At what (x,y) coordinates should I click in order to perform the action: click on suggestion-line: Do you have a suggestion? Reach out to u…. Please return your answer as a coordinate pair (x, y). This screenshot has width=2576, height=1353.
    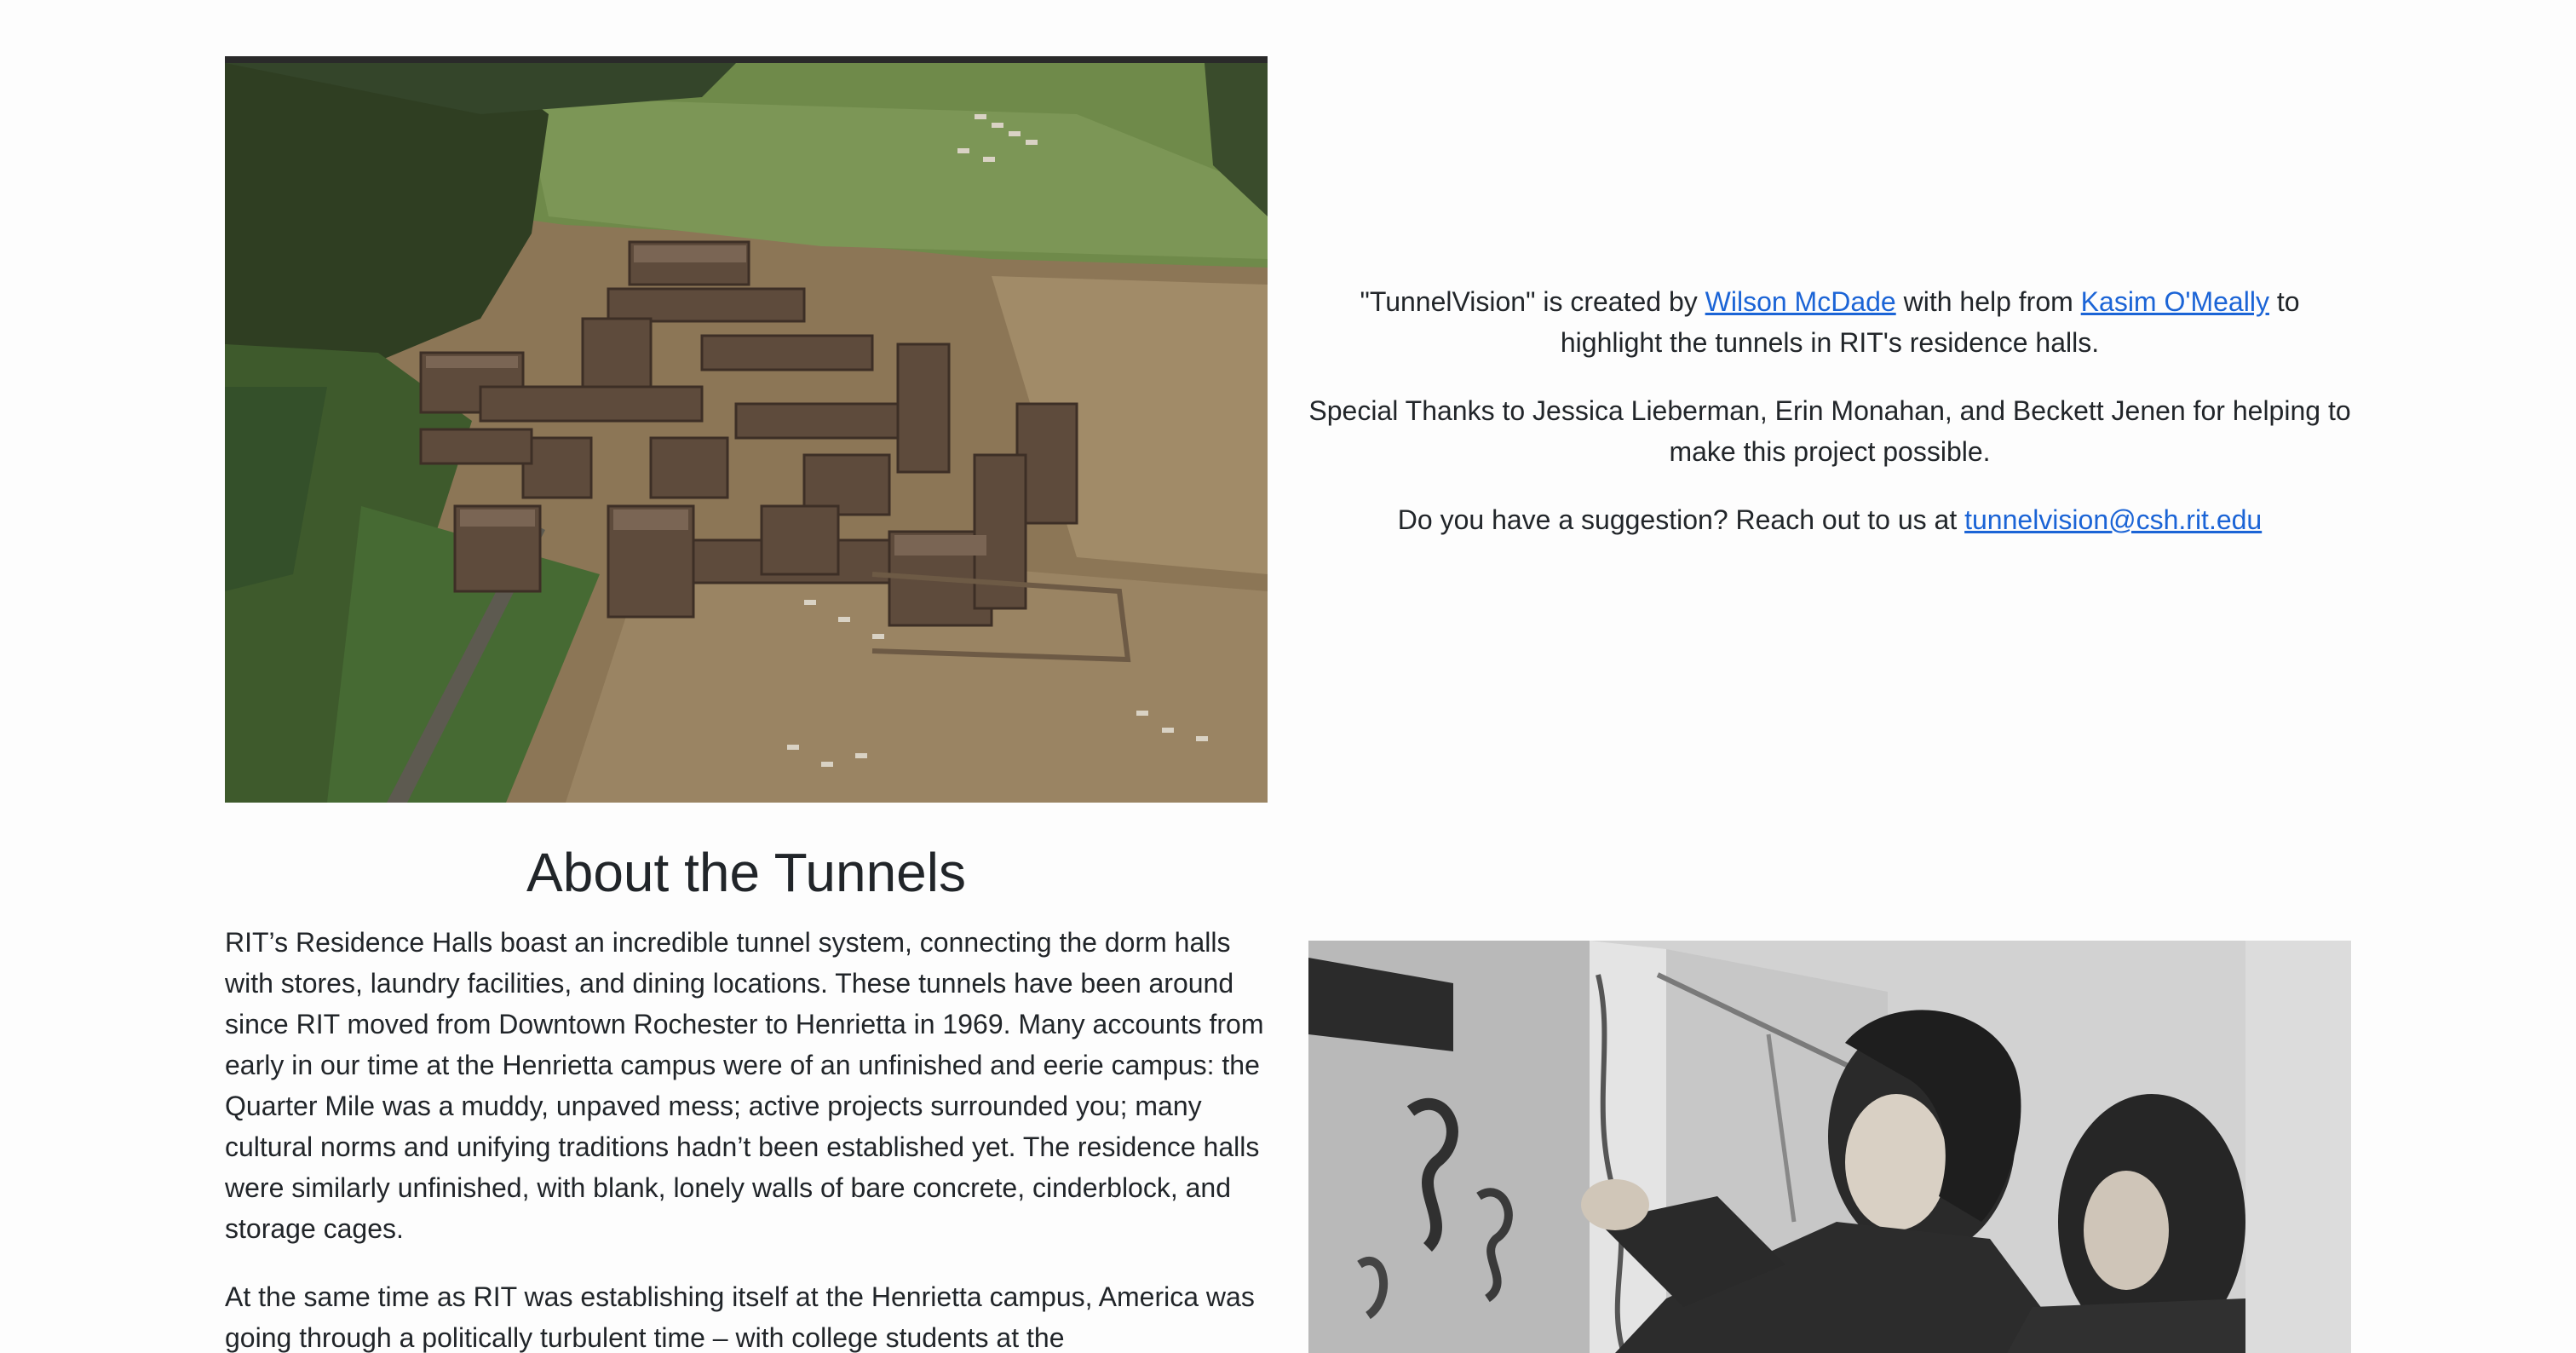
    Looking at the image, I should click on (1830, 519).